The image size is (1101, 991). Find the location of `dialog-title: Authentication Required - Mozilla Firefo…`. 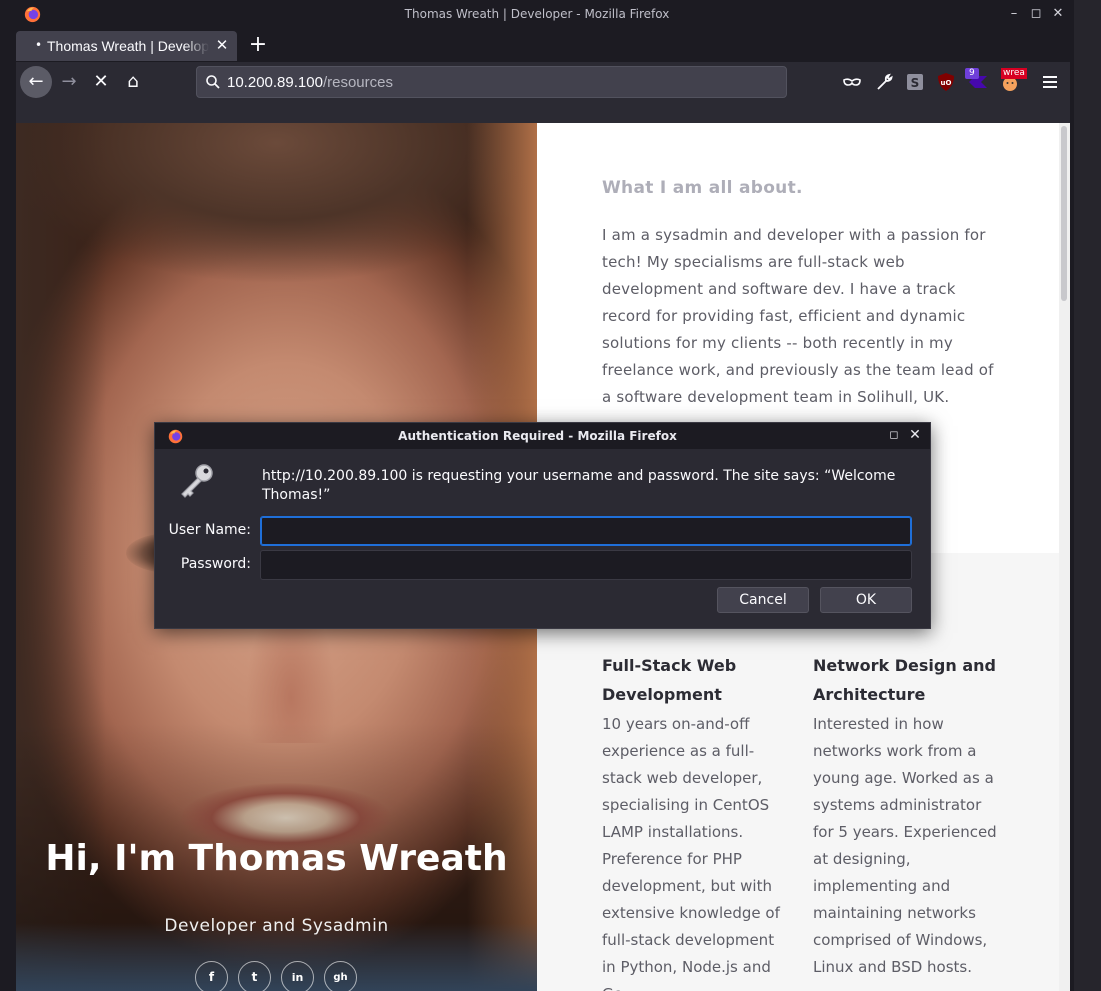

dialog-title: Authentication Required - Mozilla Firefo… is located at coordinates (537, 436).